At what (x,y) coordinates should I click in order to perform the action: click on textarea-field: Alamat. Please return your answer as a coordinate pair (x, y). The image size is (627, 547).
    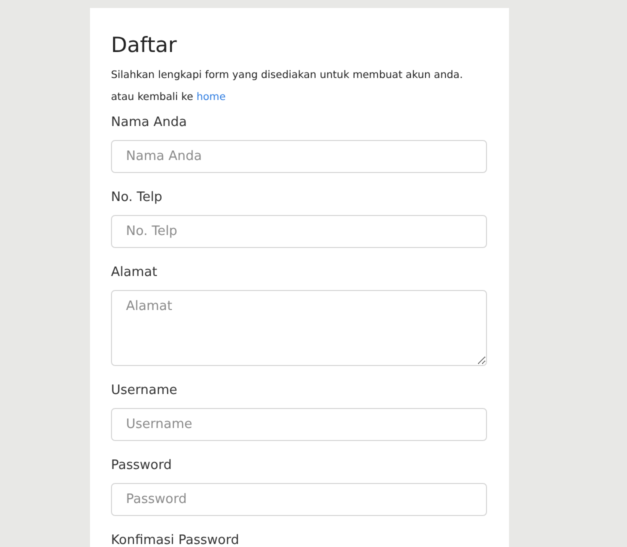
    Looking at the image, I should click on (299, 328).